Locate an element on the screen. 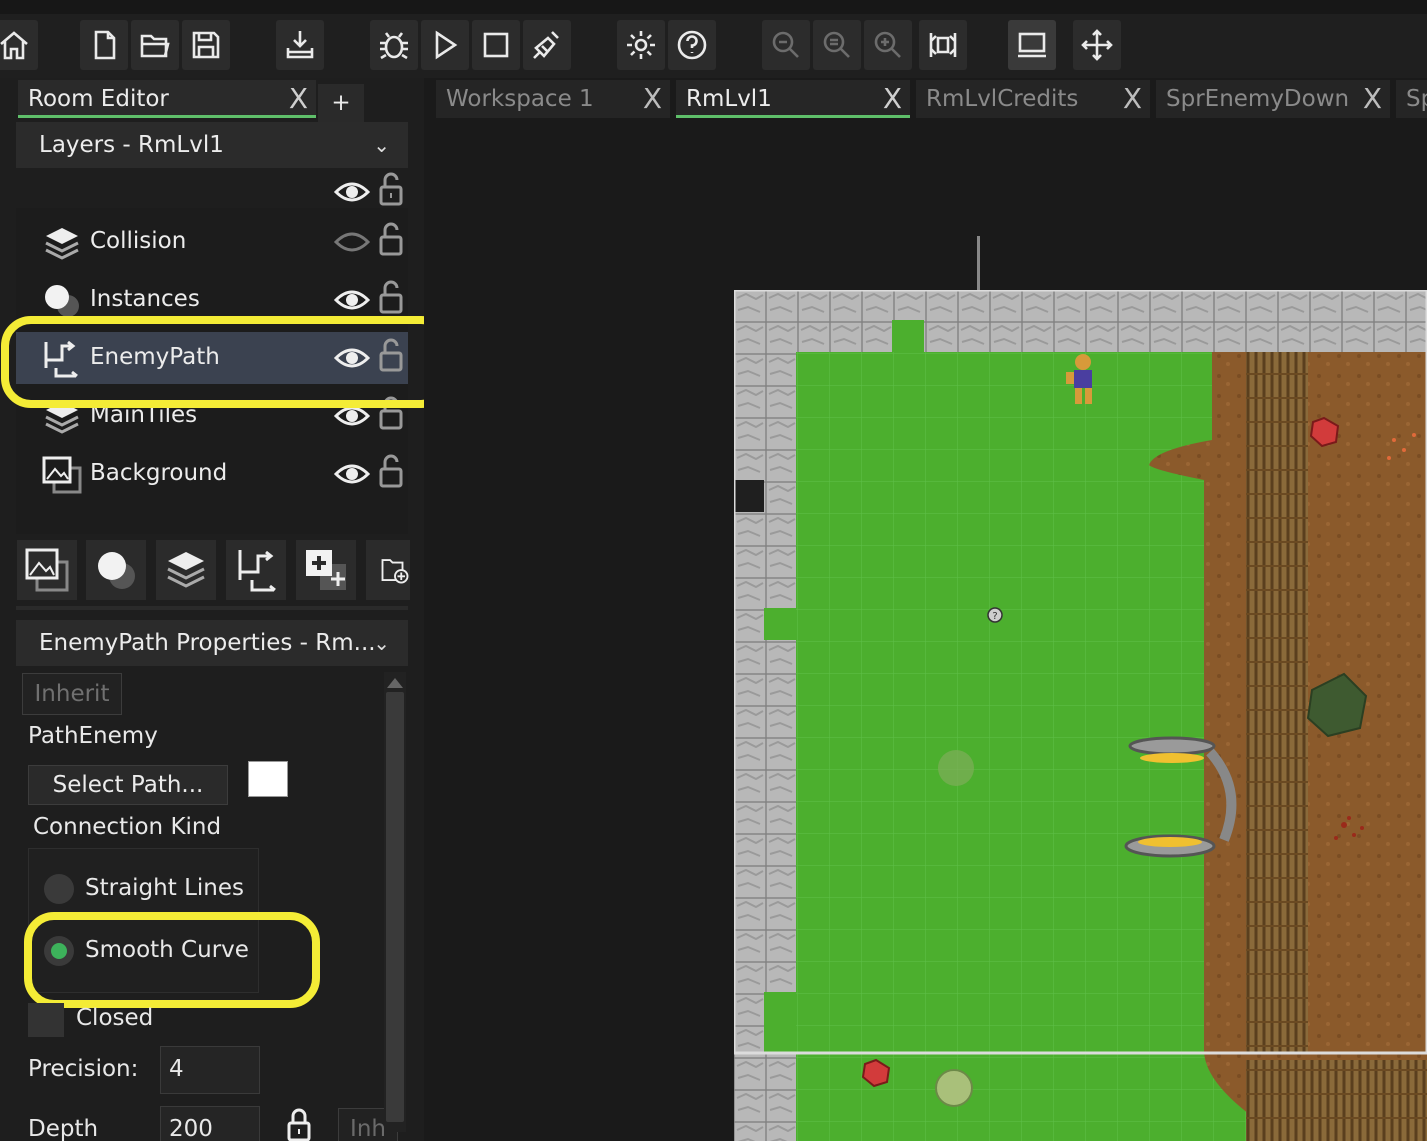  straight-lines-radio is located at coordinates (59, 889).